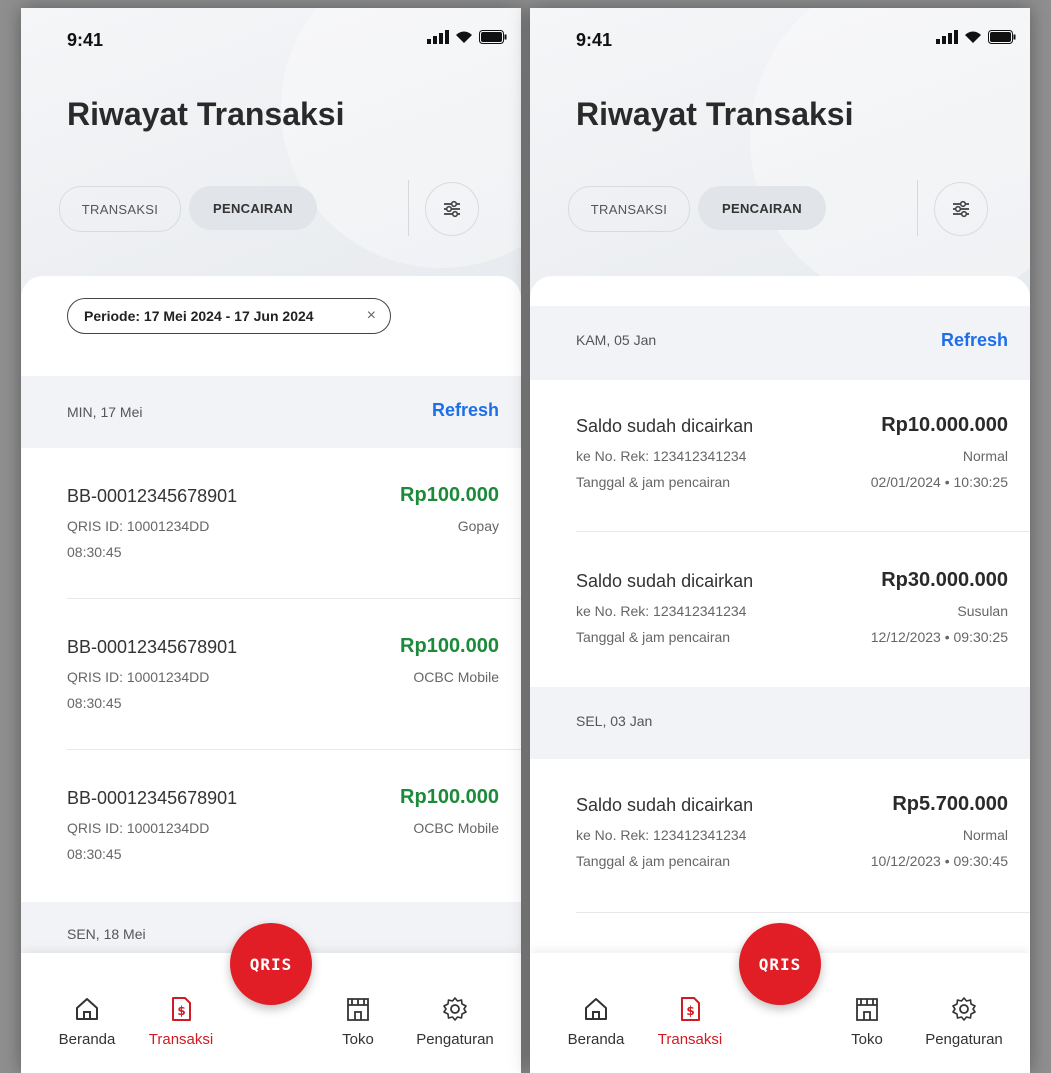 The height and width of the screenshot is (1073, 1051). Describe the element at coordinates (939, 861) in the screenshot. I see `disbursement-datetime: 10/12/2023 • 09:30:45` at that location.